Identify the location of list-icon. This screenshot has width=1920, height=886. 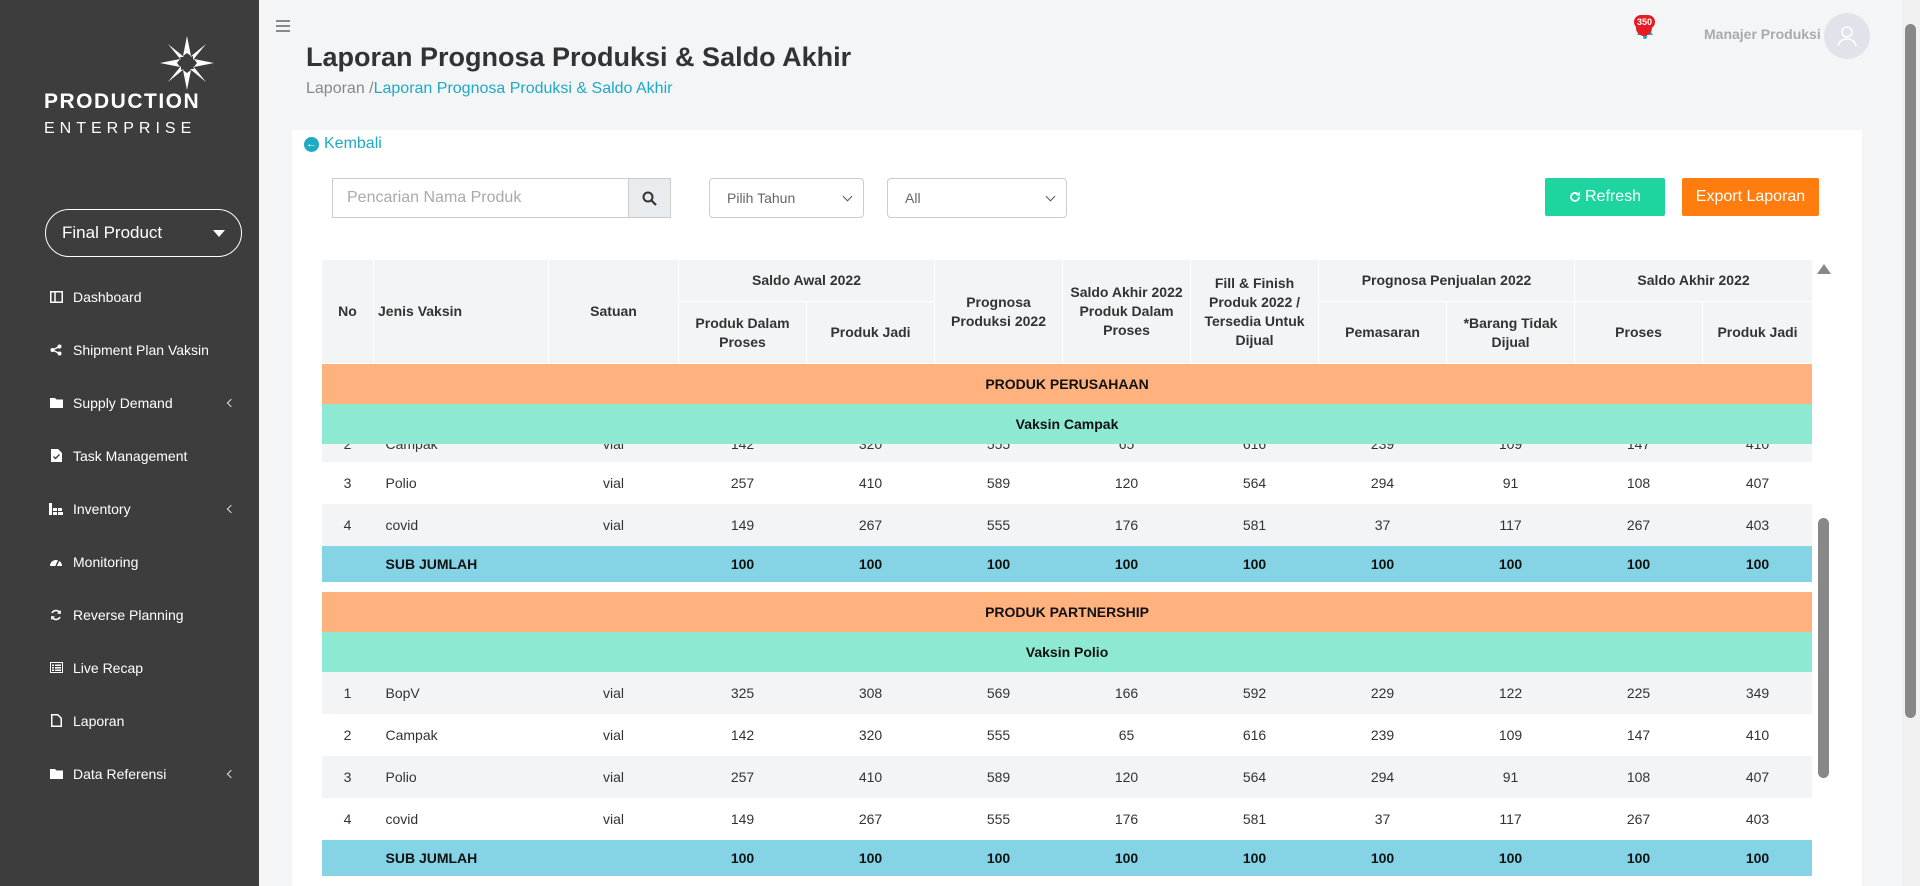
(56, 668).